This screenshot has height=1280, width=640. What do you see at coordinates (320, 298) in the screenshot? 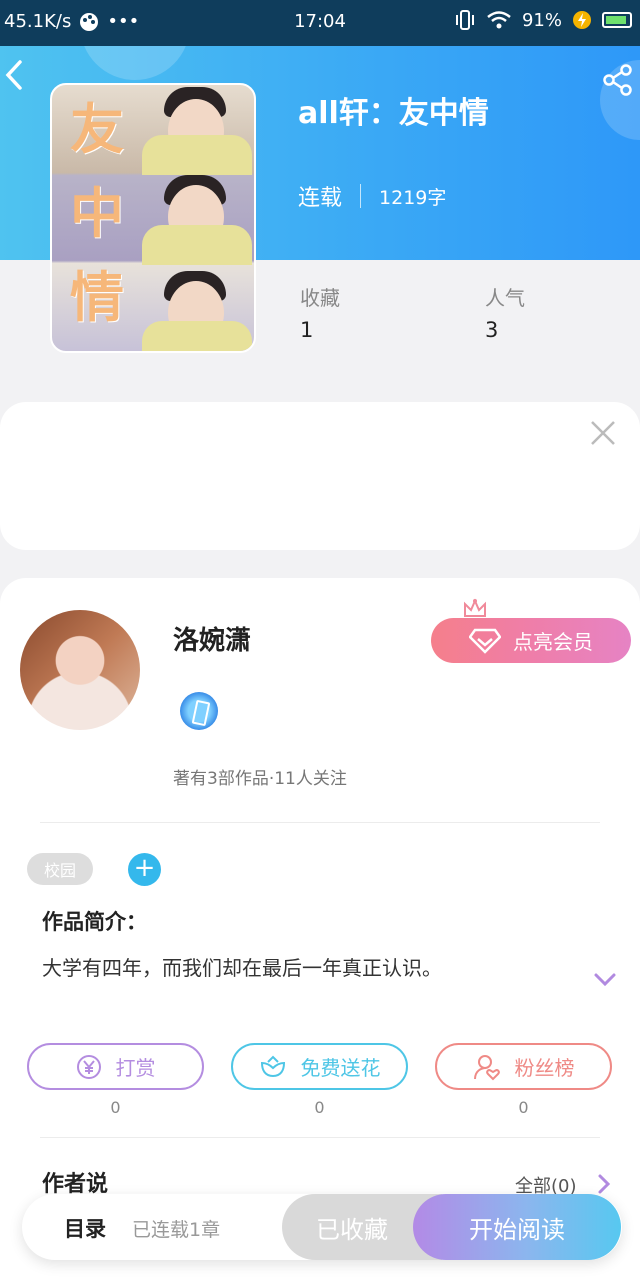
I see `favorites-label: 收藏` at bounding box center [320, 298].